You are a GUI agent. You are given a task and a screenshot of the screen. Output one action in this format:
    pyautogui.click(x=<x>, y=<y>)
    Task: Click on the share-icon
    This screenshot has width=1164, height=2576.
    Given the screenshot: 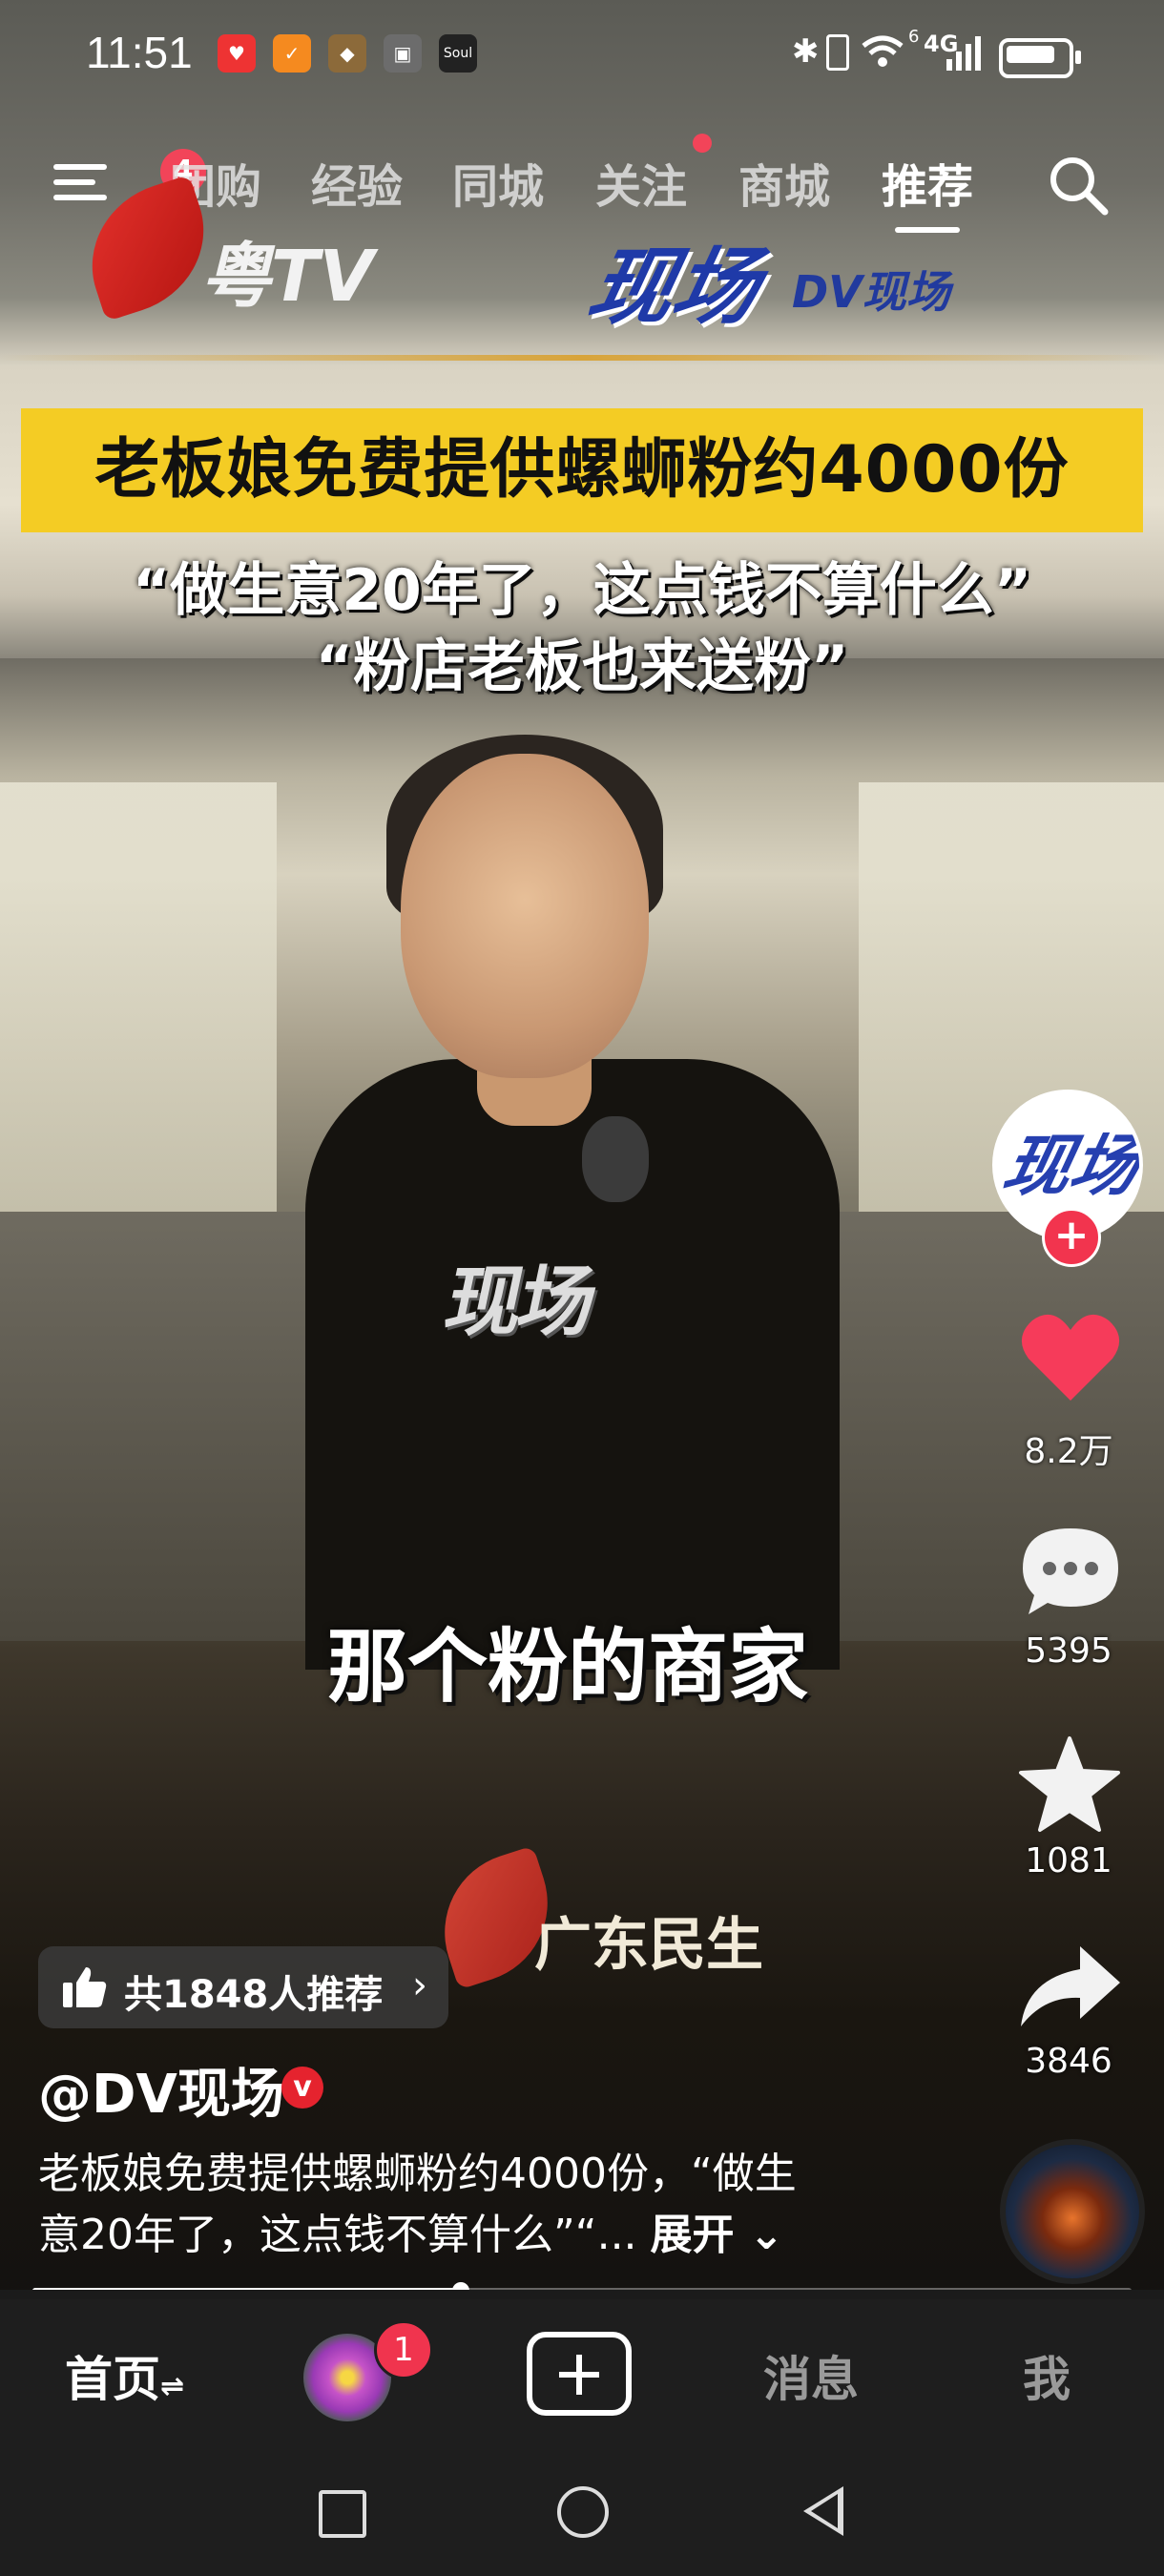 What is the action you would take?
    pyautogui.click(x=1070, y=1986)
    